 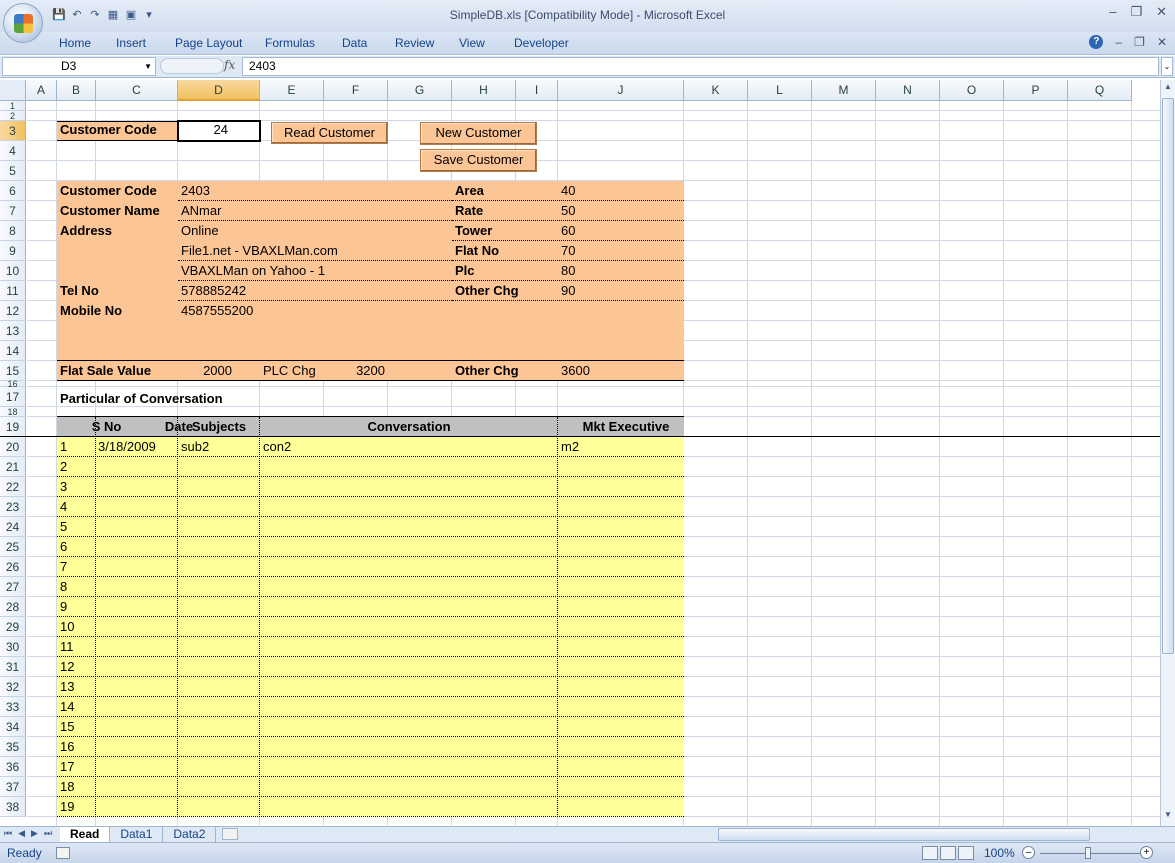 What do you see at coordinates (1096, 42) in the screenshot?
I see `help-icon: ?` at bounding box center [1096, 42].